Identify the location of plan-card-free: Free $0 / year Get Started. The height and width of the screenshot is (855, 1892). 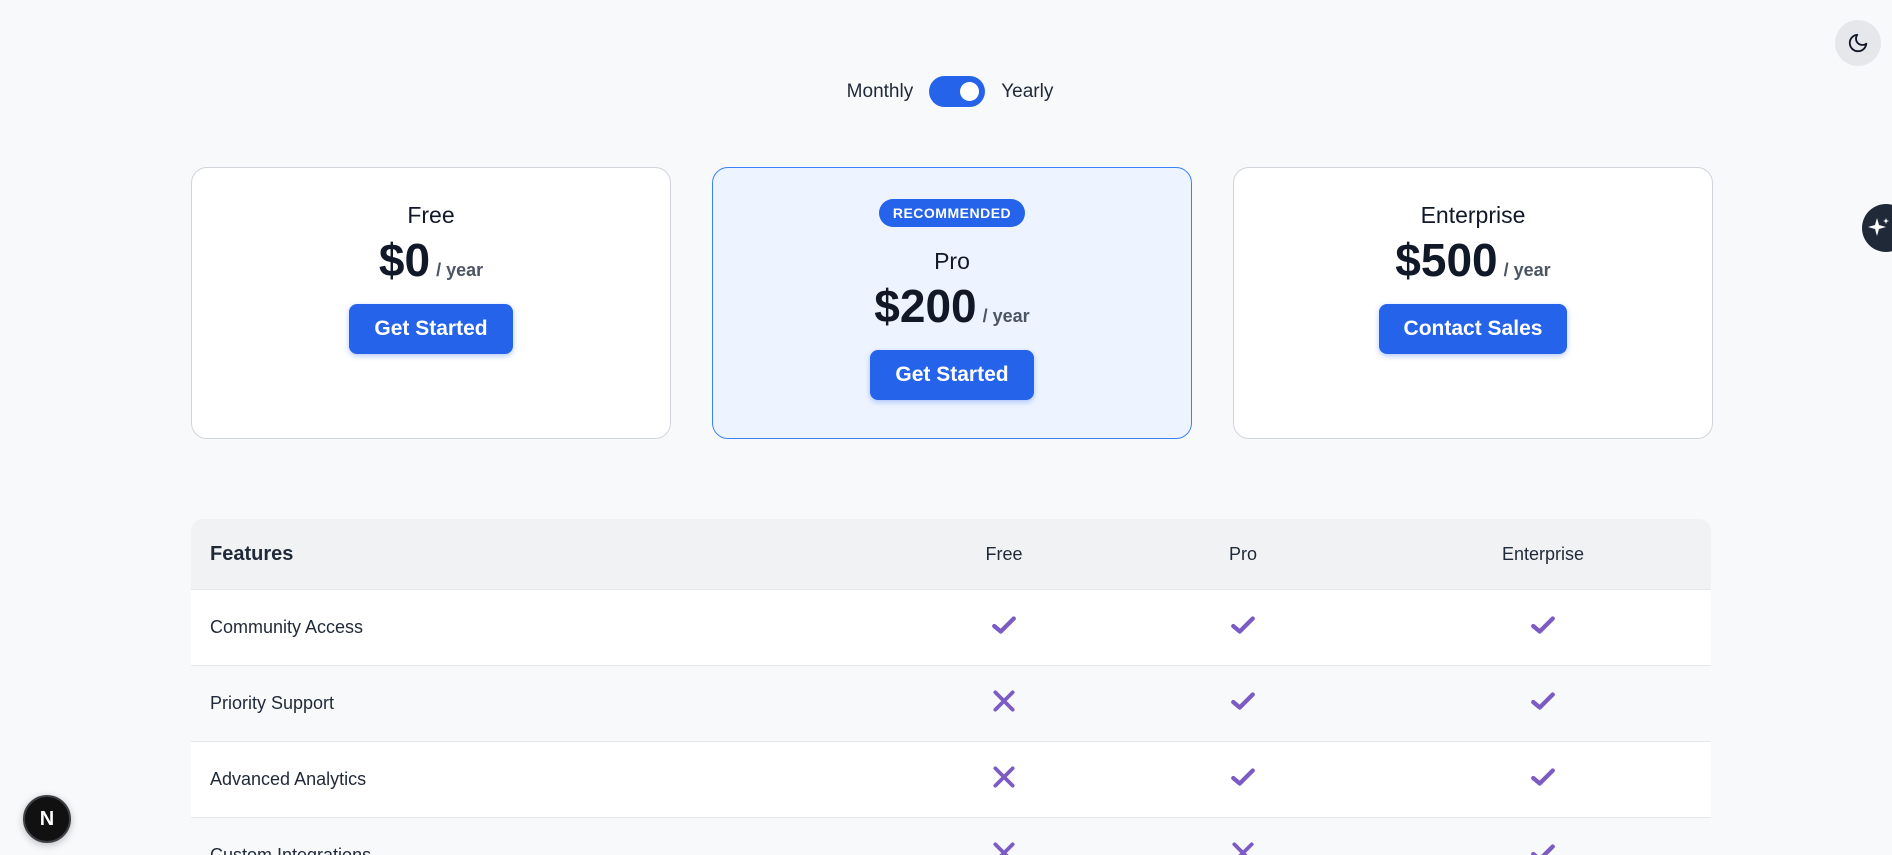
(431, 303).